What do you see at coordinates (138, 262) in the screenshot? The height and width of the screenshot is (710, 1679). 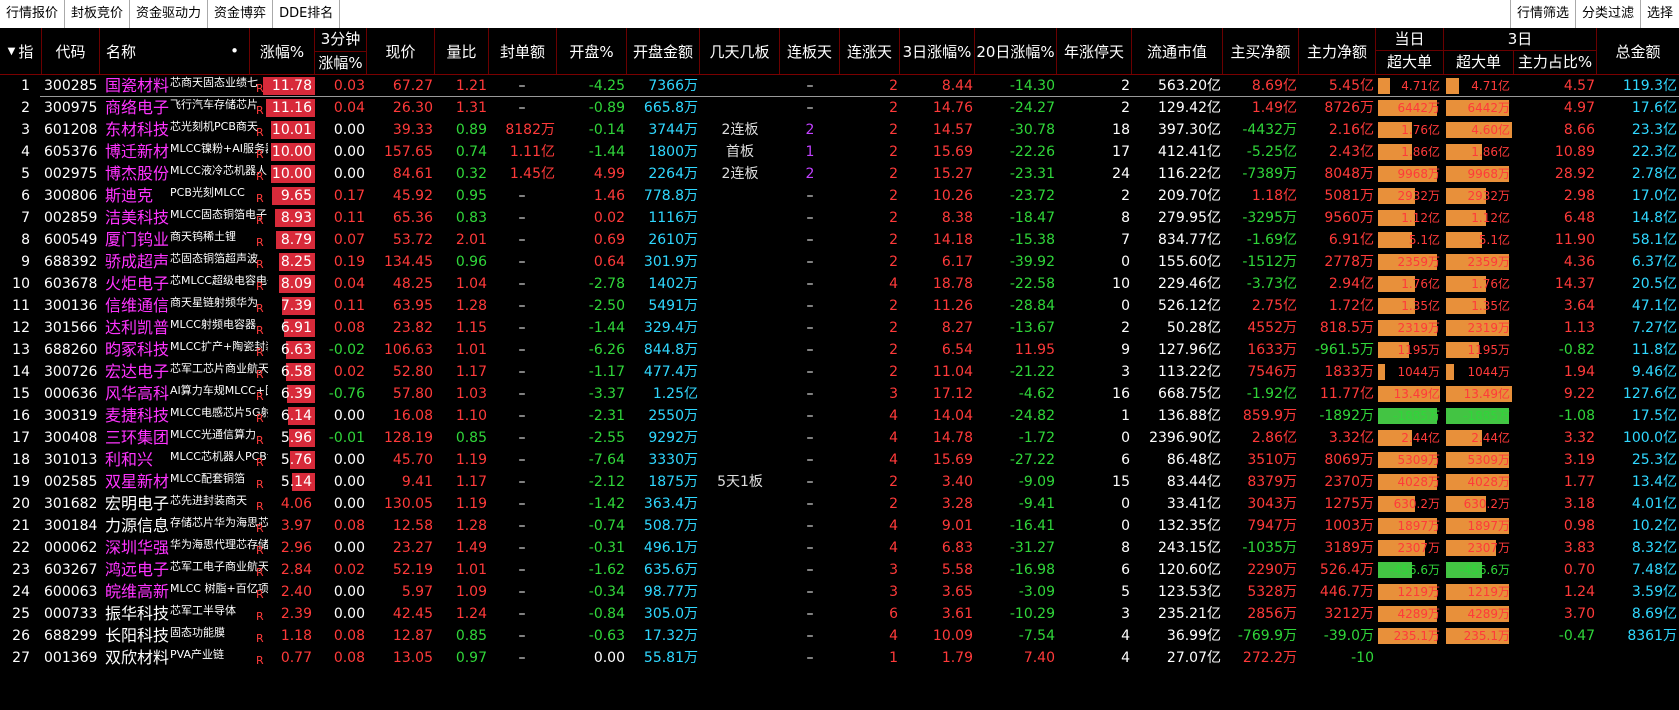 I see `cell-name: 骄成超声` at bounding box center [138, 262].